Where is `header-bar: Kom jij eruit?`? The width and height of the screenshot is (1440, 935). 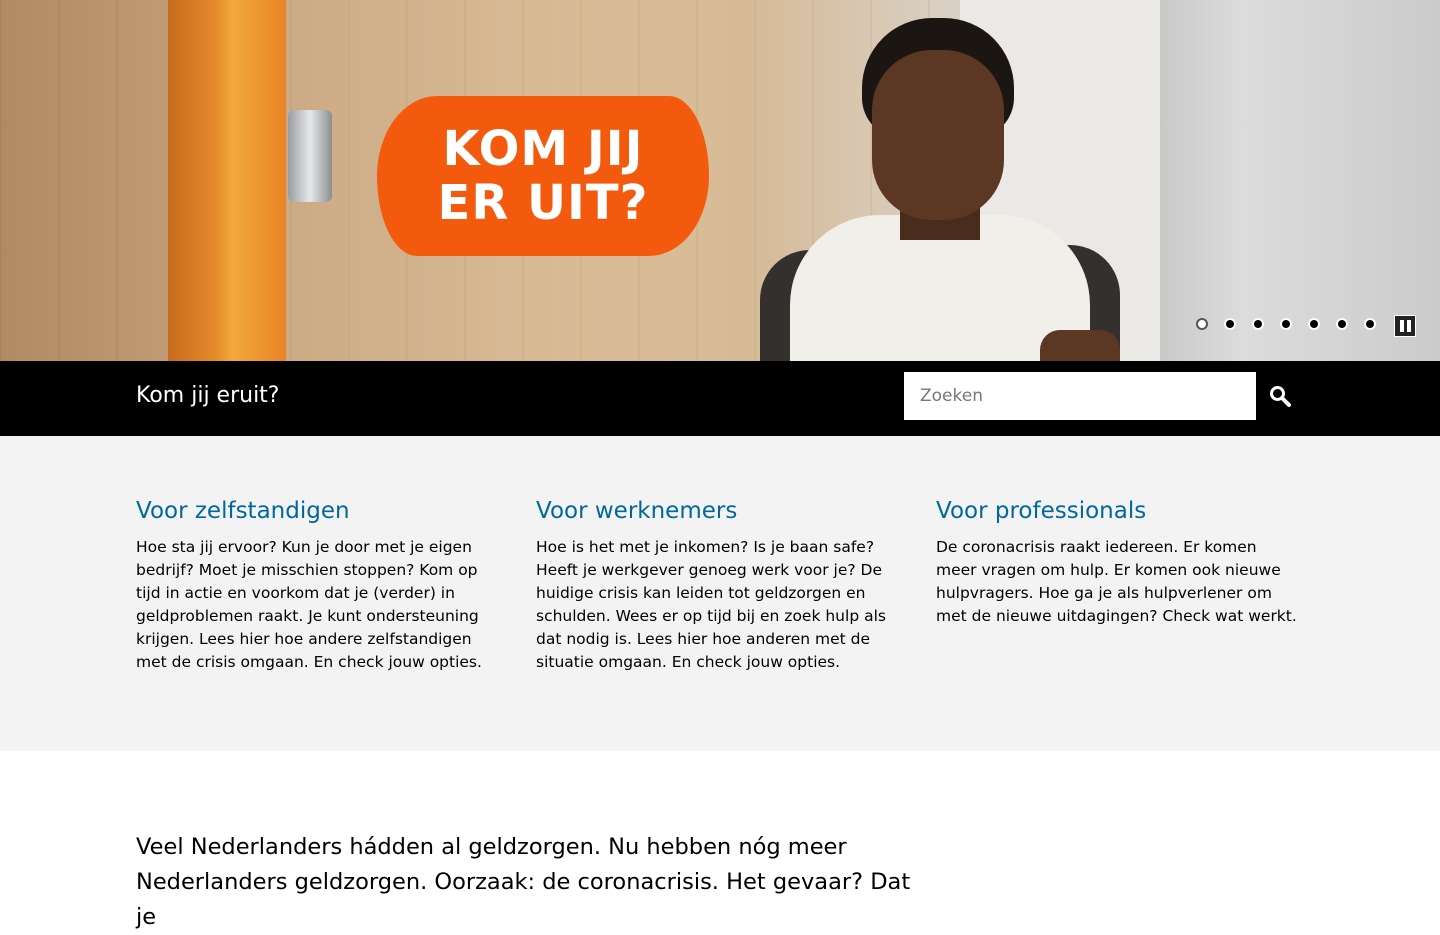
header-bar: Kom jij eruit? is located at coordinates (720, 398).